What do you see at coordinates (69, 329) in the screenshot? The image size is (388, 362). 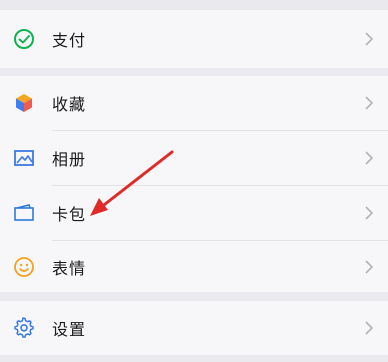 I see `settings-label: 设置` at bounding box center [69, 329].